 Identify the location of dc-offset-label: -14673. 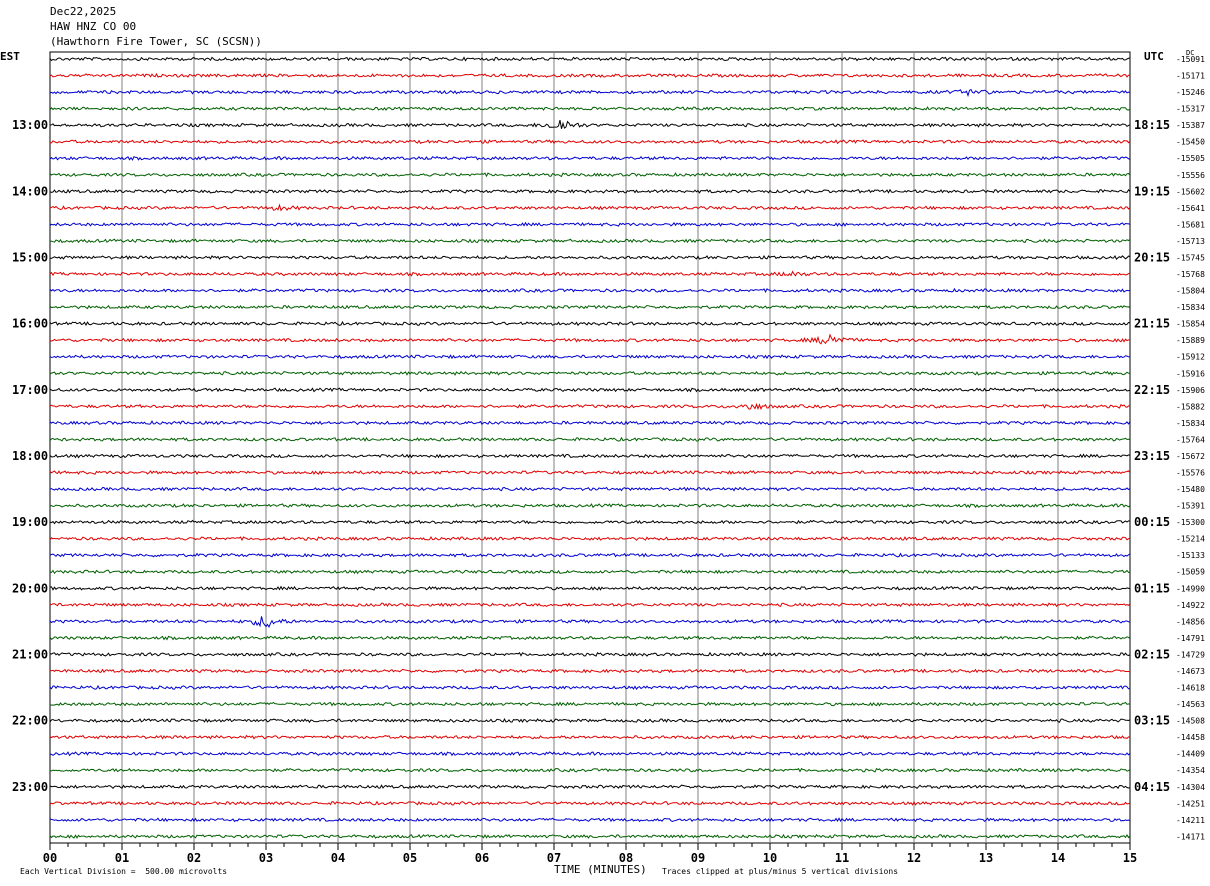
(1190, 671).